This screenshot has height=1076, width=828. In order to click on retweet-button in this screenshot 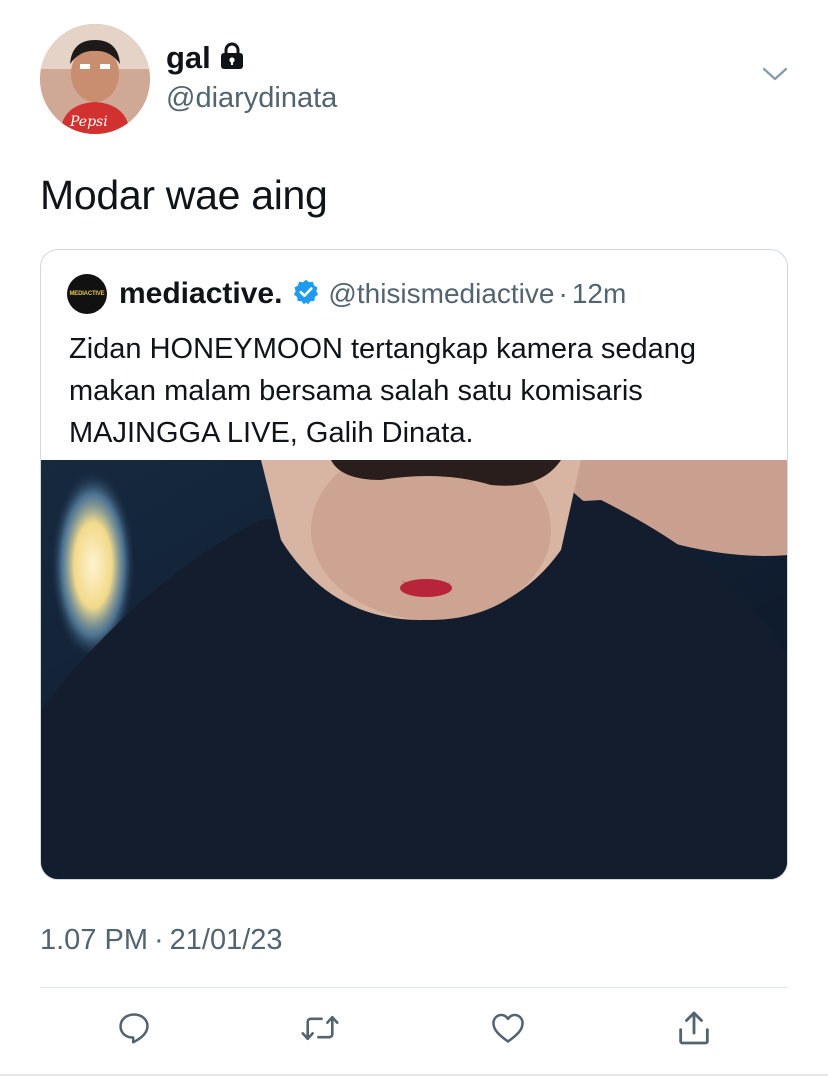, I will do `click(320, 1030)`.